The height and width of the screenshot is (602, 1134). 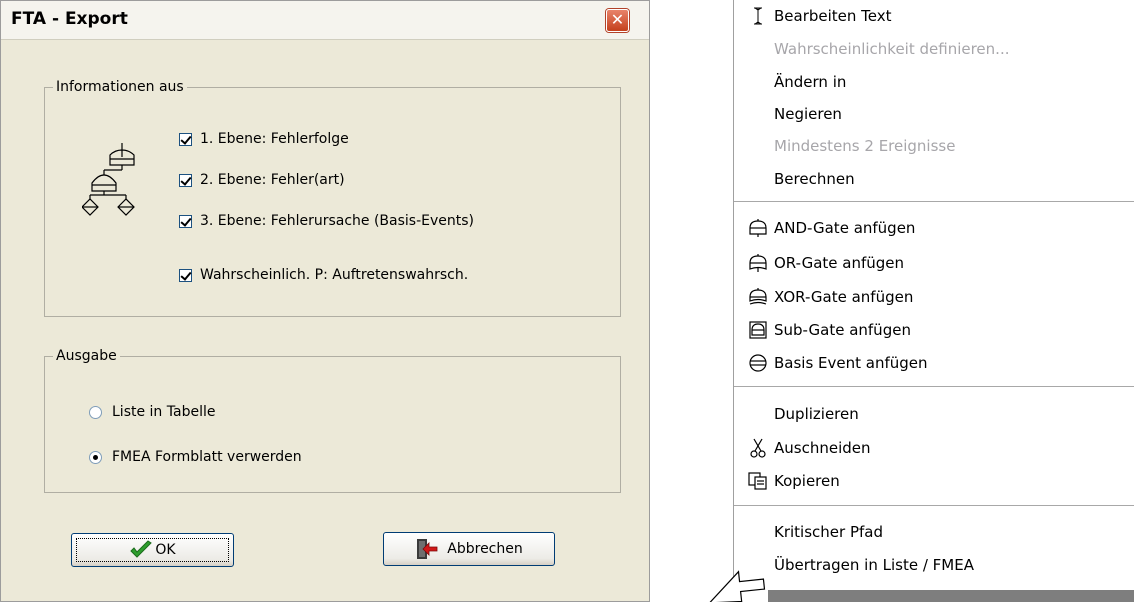 I want to click on close-button: ✕, so click(x=617, y=20).